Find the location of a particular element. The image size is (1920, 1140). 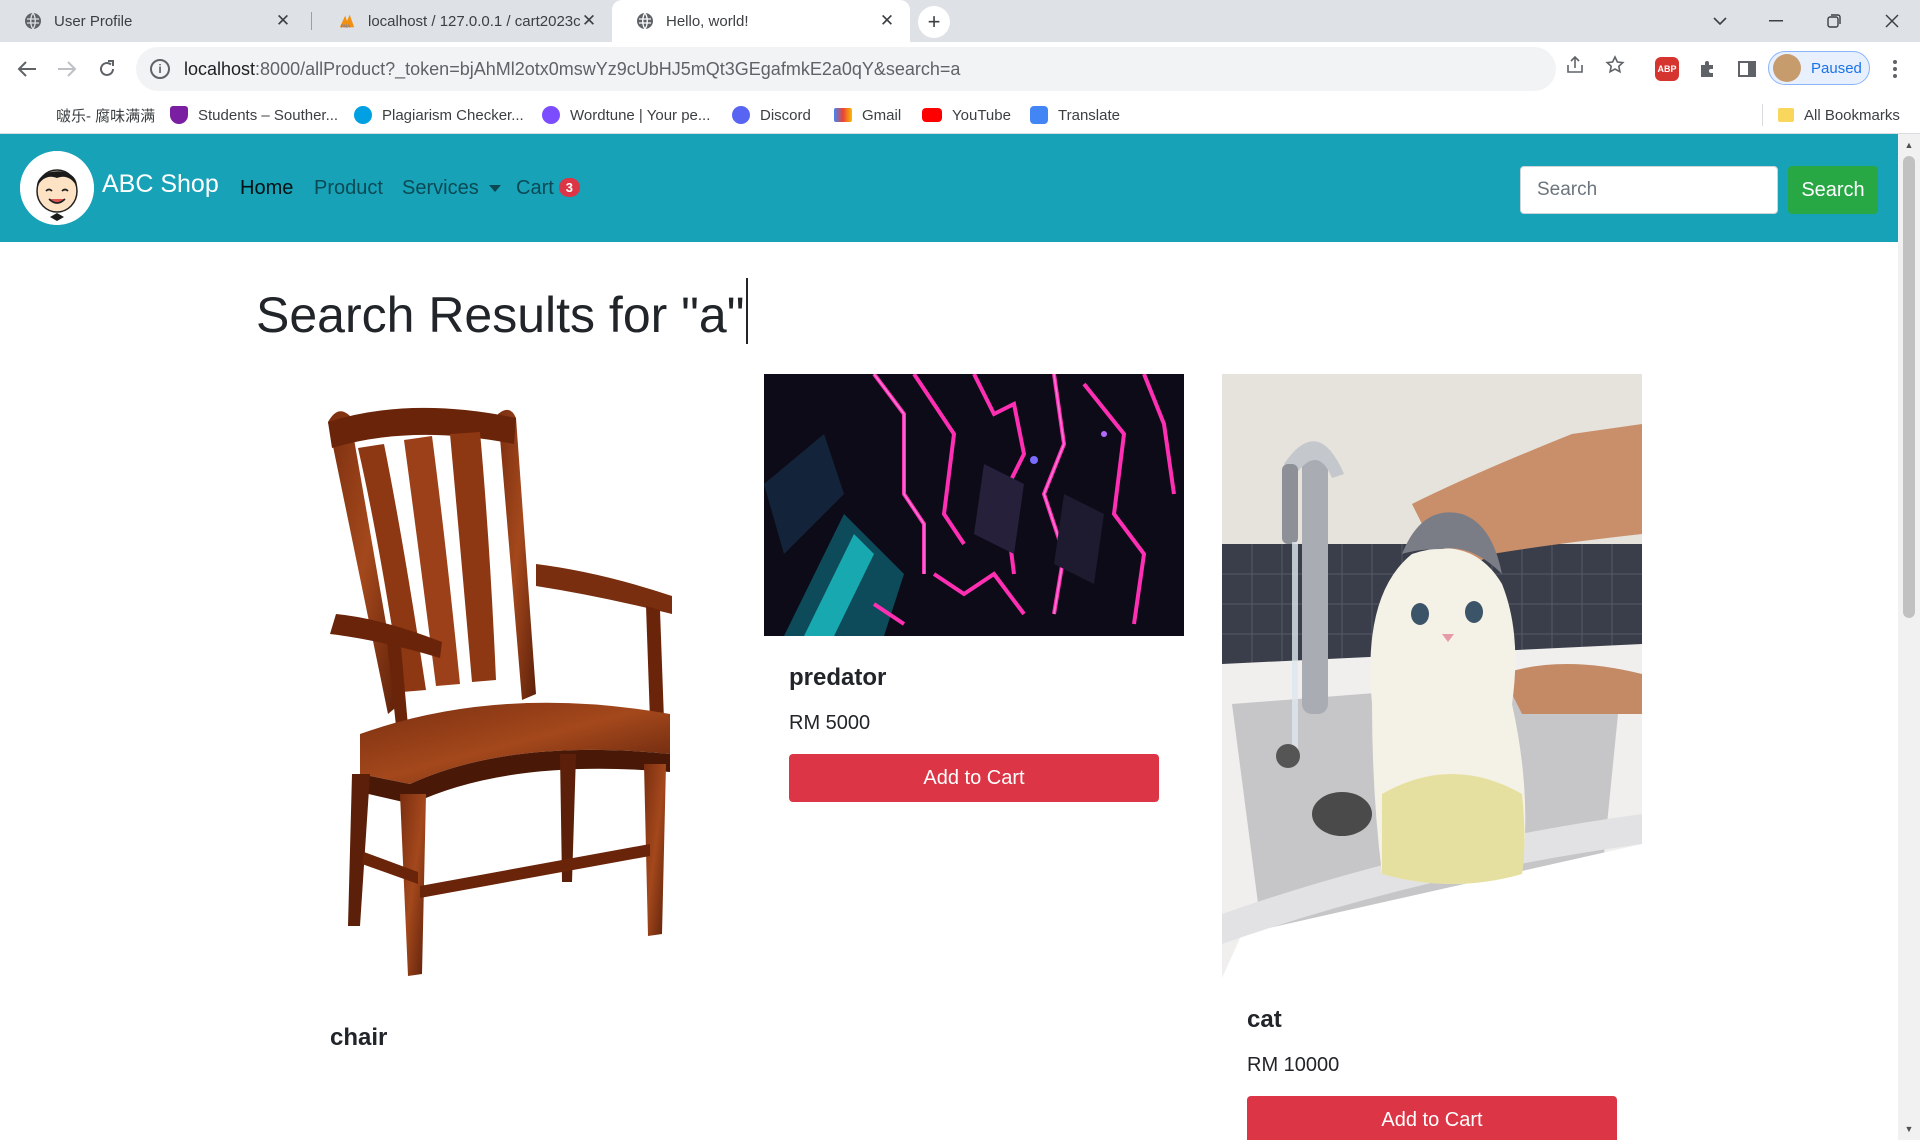

scrollbar-thumb is located at coordinates (1909, 387).